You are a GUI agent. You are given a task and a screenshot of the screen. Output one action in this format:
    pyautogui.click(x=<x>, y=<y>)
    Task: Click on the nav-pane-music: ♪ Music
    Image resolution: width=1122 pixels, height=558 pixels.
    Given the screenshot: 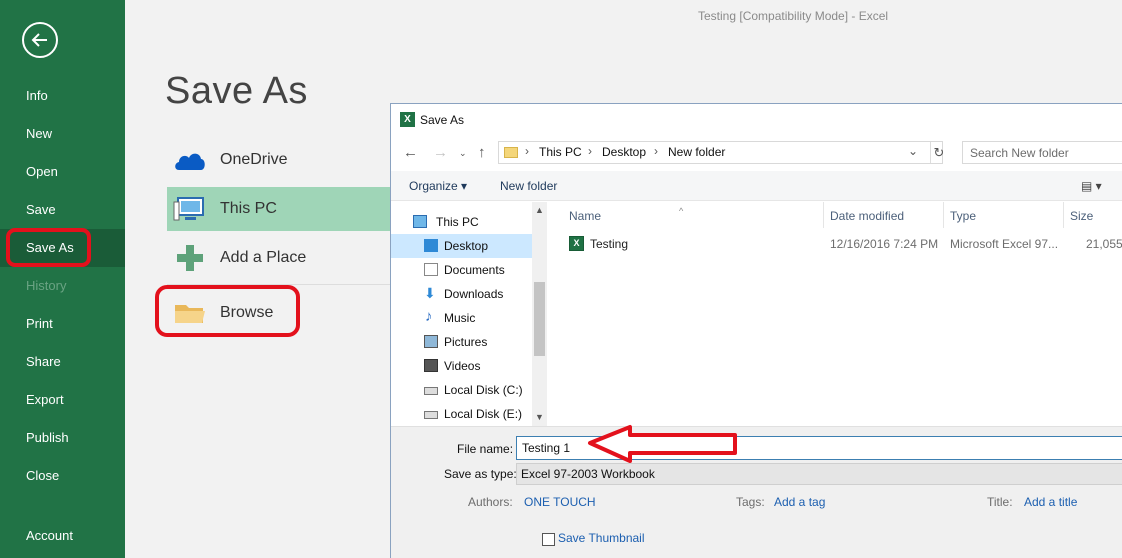 What is the action you would take?
    pyautogui.click(x=462, y=318)
    